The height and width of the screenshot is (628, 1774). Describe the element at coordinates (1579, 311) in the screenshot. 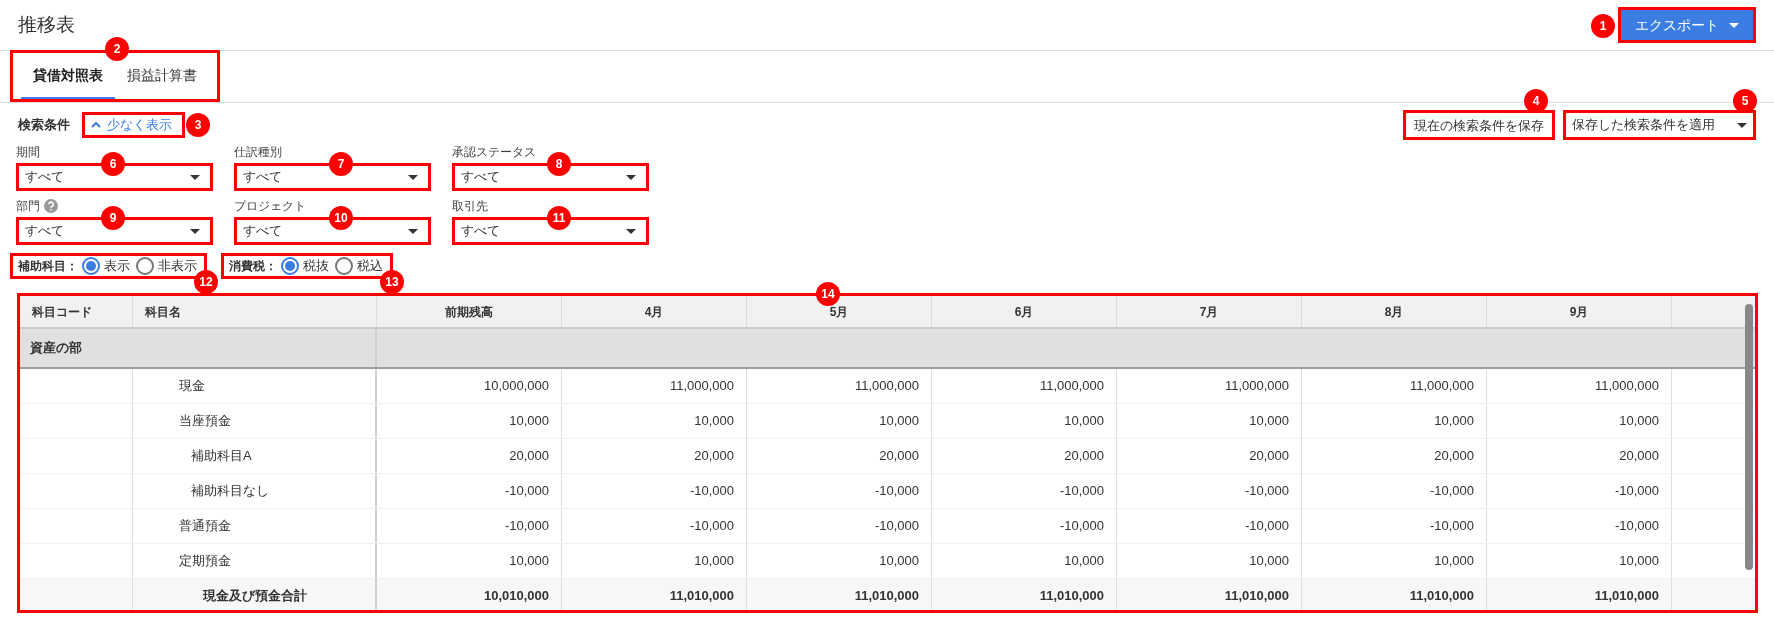

I see `column-header: 9月` at that location.